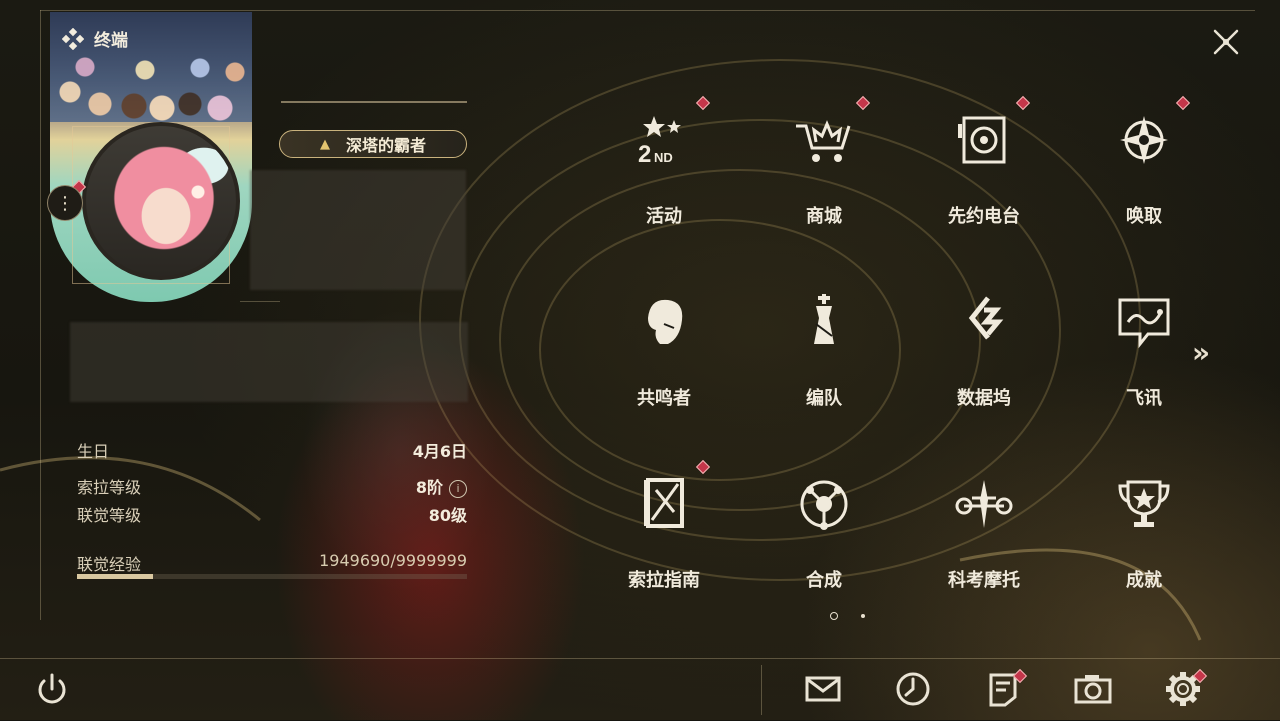  Describe the element at coordinates (111, 41) in the screenshot. I see `terminal-title: 终端` at that location.